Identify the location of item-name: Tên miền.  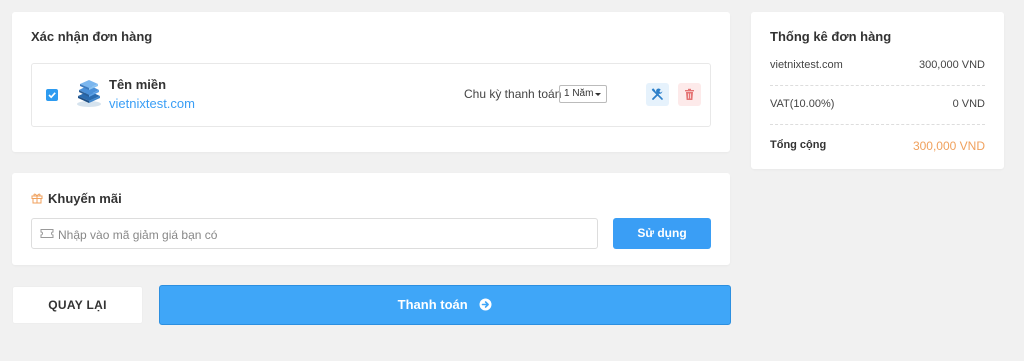
(138, 84).